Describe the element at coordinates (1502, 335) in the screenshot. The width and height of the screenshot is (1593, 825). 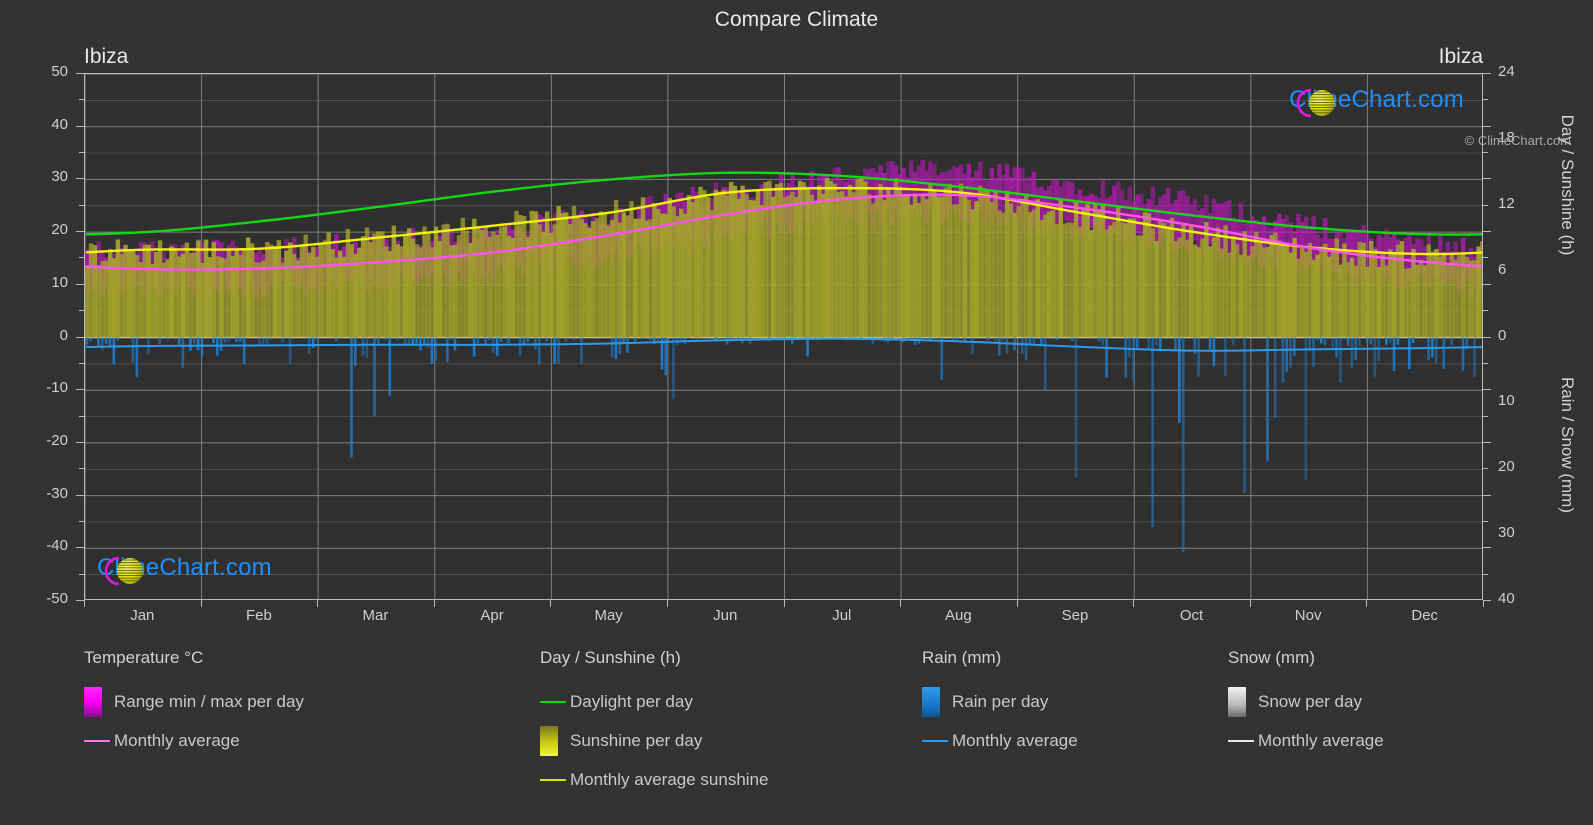
I see `y-axis-right-top-tick-label: 0` at that location.